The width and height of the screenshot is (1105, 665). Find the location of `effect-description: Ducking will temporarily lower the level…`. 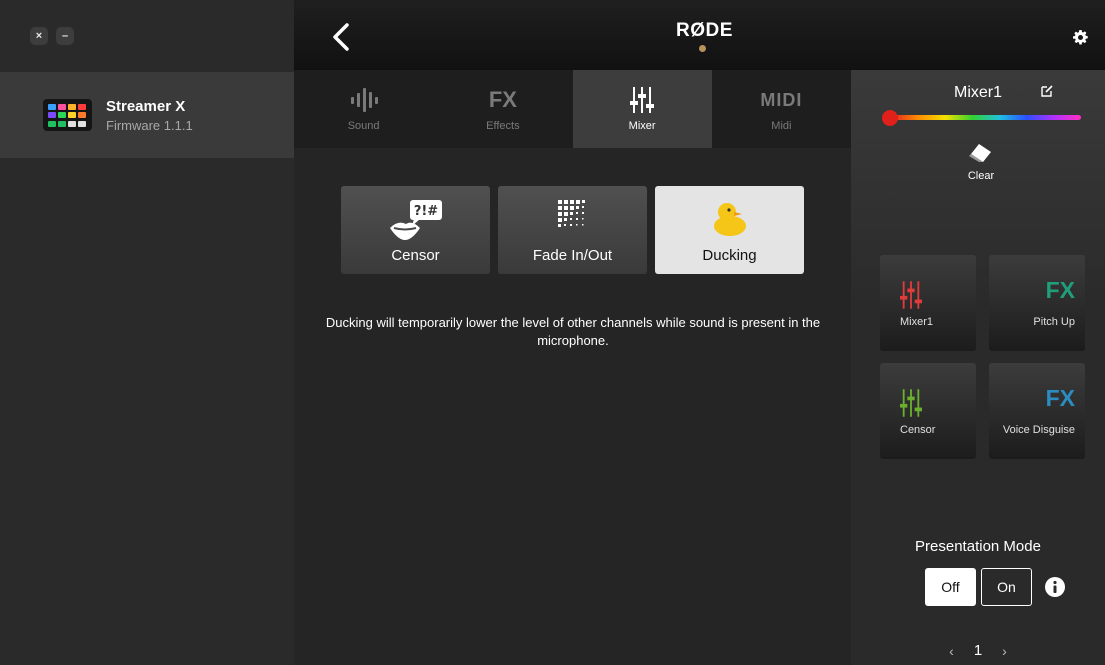

effect-description: Ducking will temporarily lower the level… is located at coordinates (573, 331).